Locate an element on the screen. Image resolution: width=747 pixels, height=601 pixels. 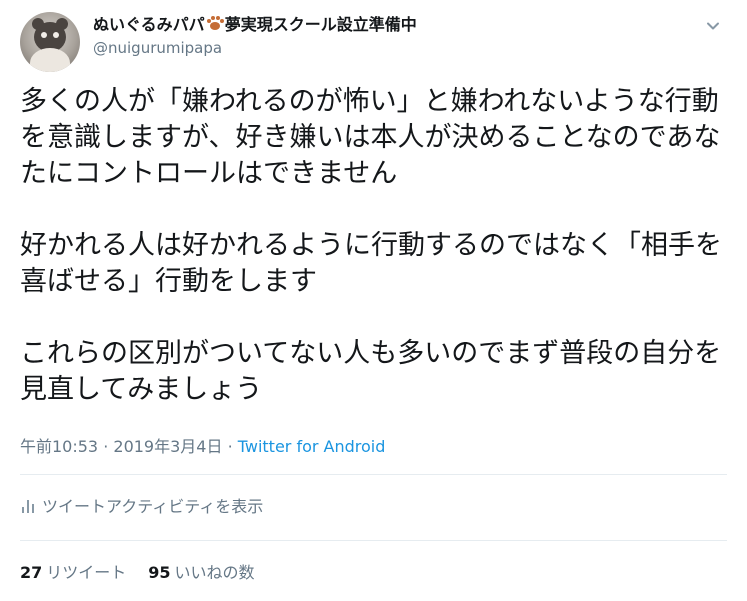
tweet-date: 2019年3月4日 is located at coordinates (167, 446).